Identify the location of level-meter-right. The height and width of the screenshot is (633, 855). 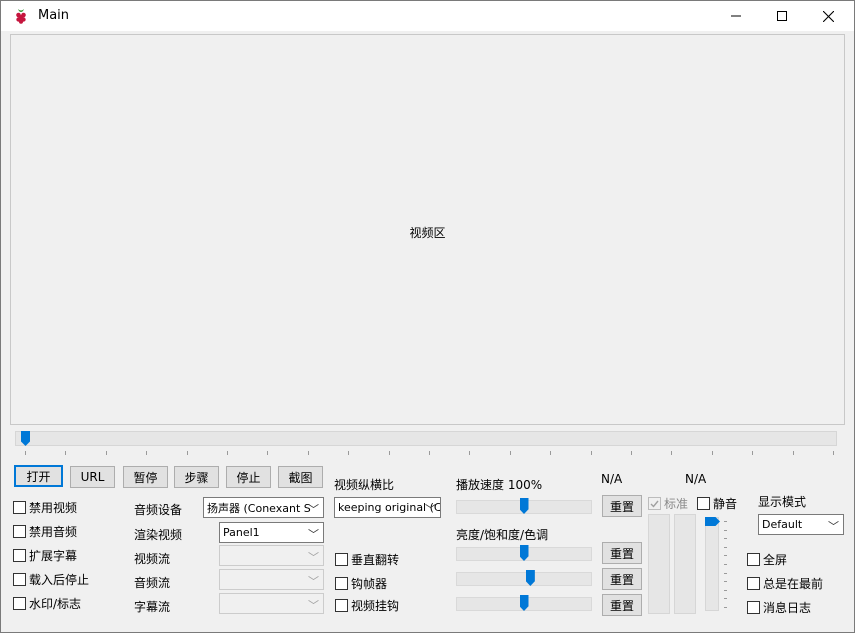
(685, 564).